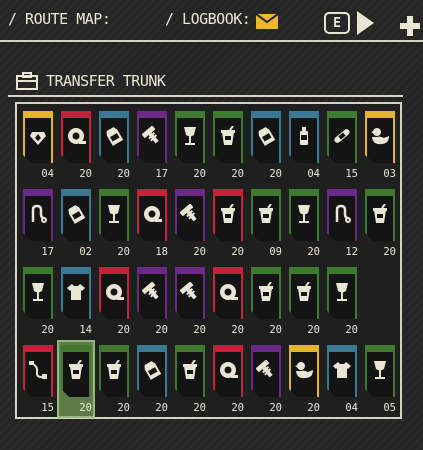  I want to click on item-quantity: 14, so click(85, 330).